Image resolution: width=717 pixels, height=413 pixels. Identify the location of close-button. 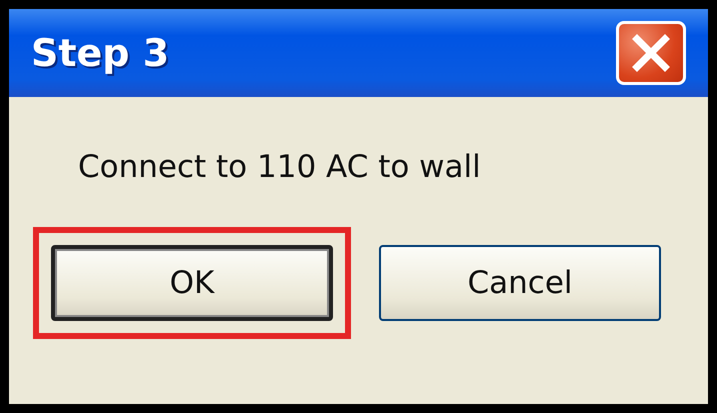
(651, 53).